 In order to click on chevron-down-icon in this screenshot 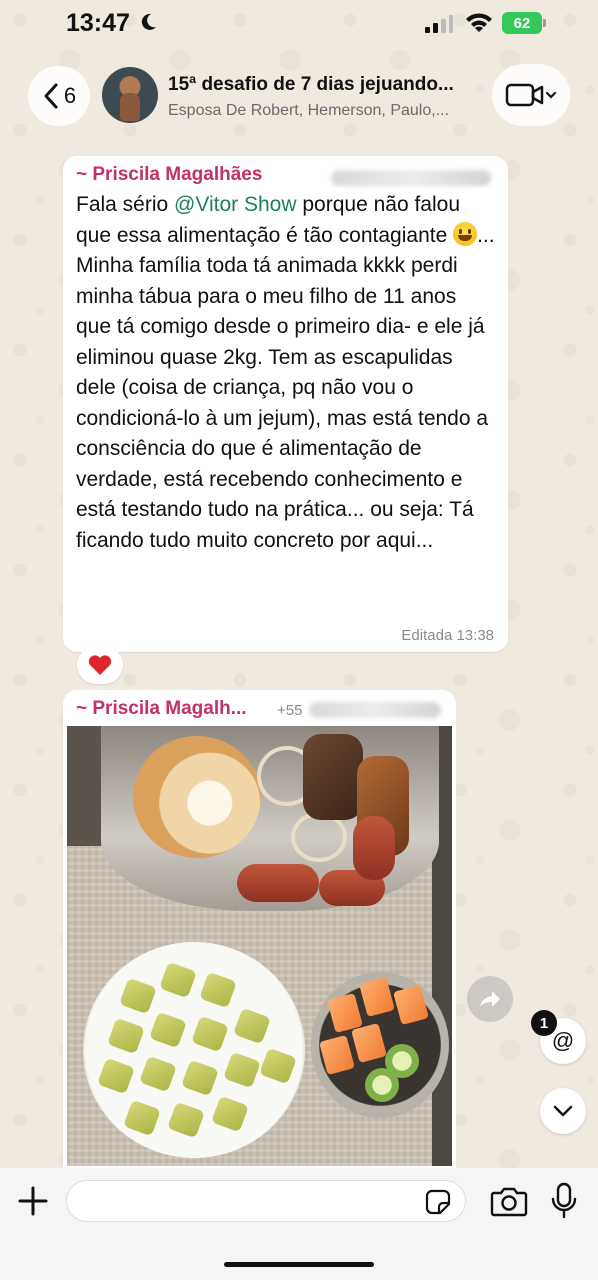, I will do `click(563, 1111)`.